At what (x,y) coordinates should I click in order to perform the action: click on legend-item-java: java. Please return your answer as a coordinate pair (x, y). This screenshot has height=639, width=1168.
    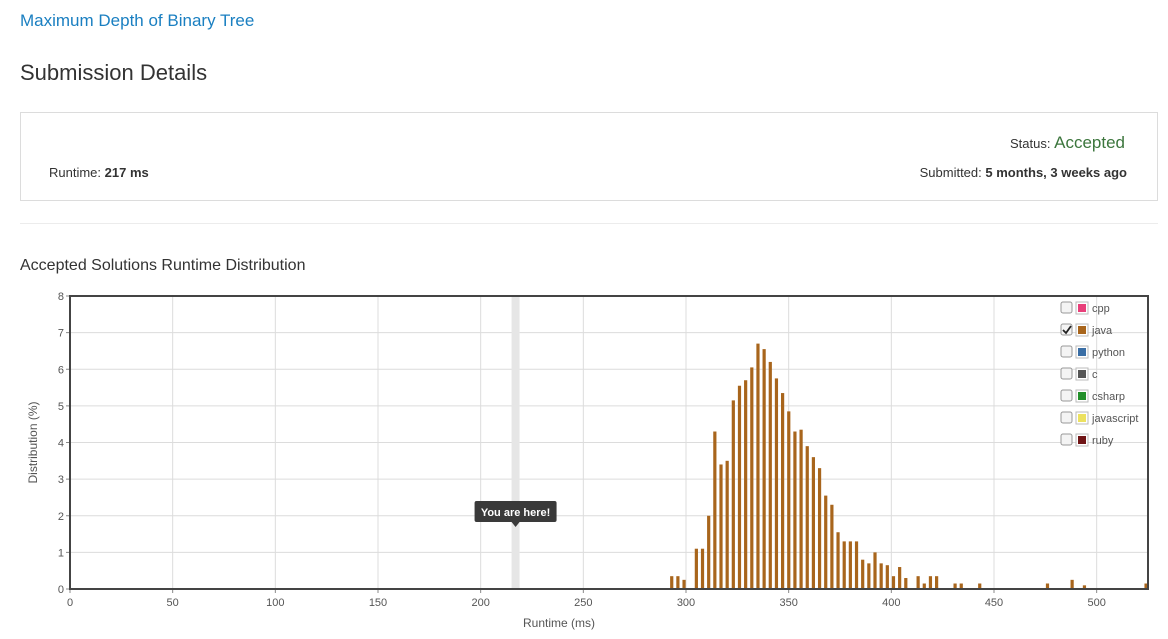
    Looking at the image, I should click on (1086, 330).